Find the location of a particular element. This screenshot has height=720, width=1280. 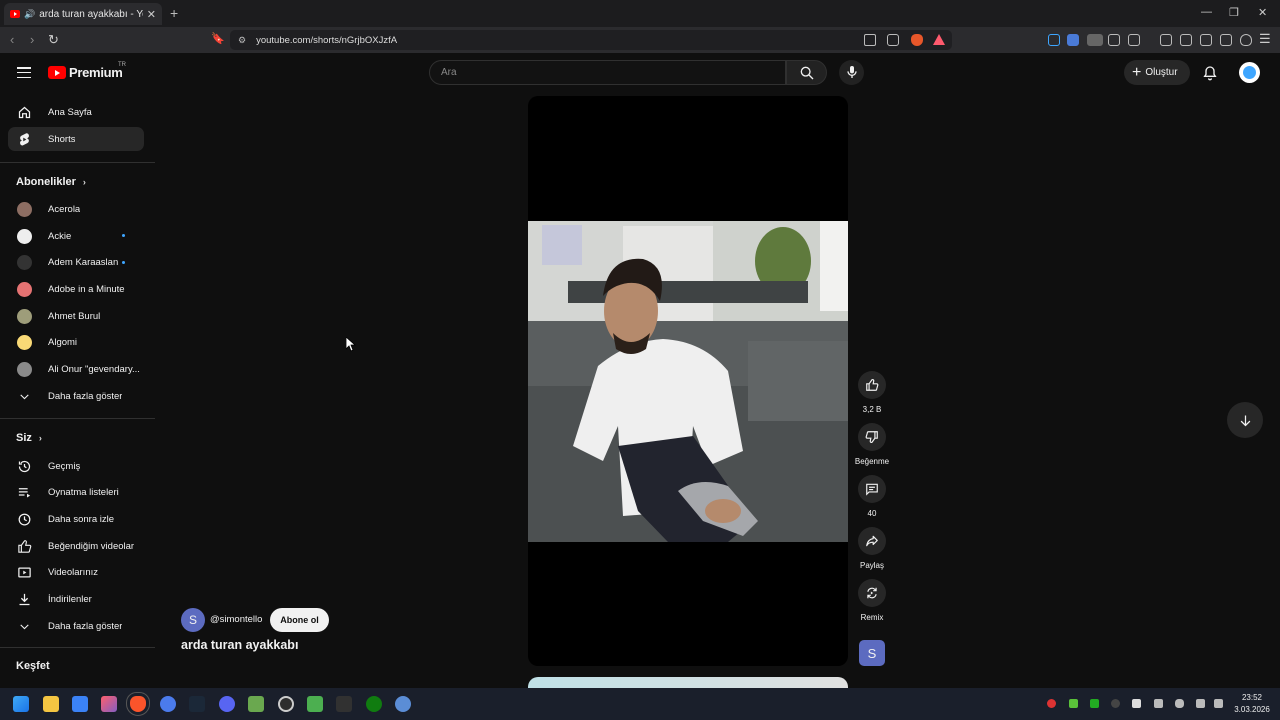

app-green-icon is located at coordinates (256, 704).